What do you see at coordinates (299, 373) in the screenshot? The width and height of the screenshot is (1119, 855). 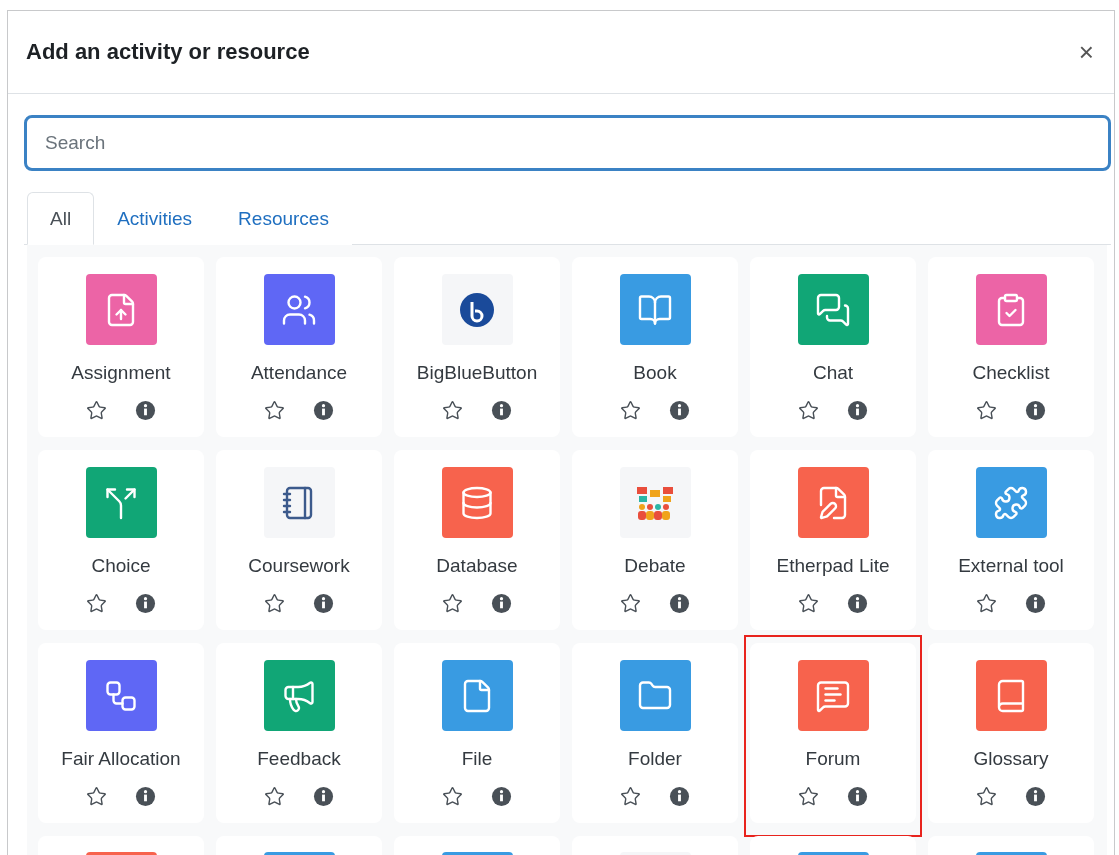 I see `module-name: Attendance` at bounding box center [299, 373].